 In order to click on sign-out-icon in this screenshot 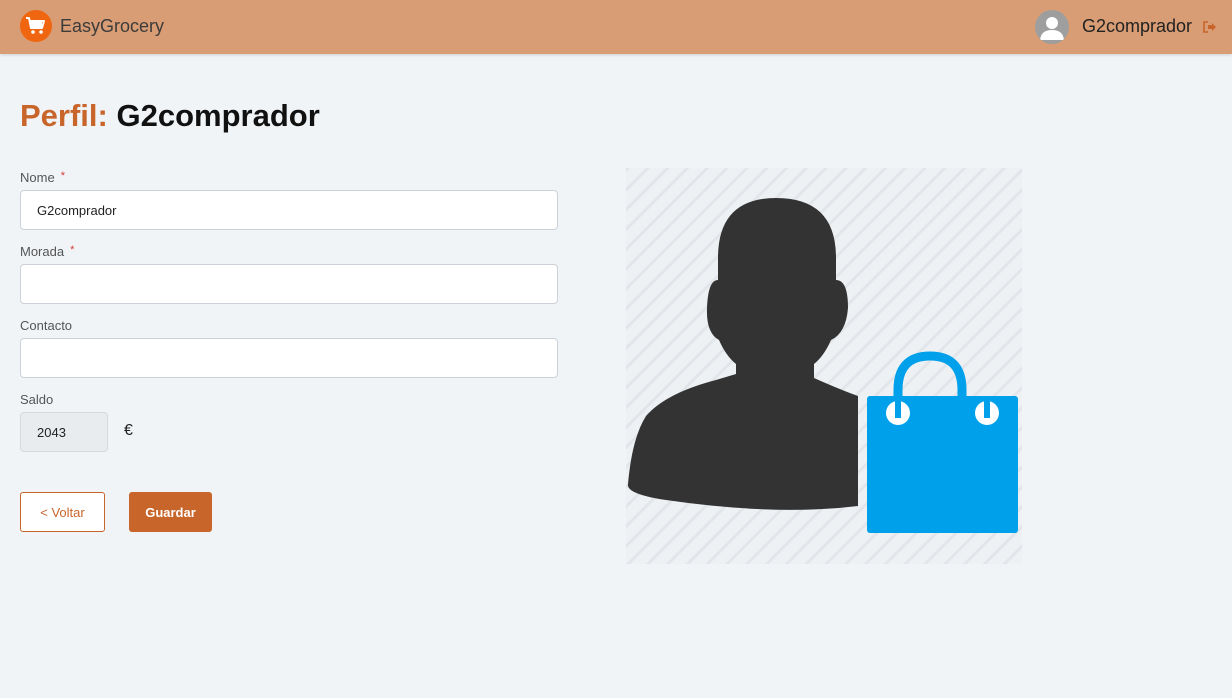, I will do `click(1210, 27)`.